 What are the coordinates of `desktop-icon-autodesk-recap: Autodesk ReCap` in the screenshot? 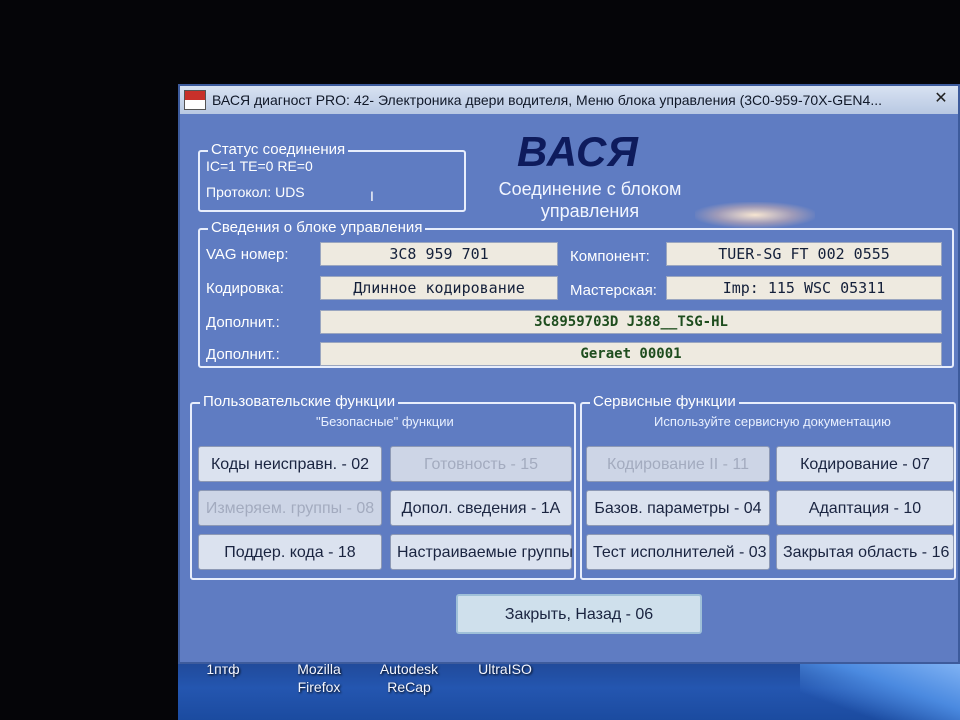 It's located at (409, 669).